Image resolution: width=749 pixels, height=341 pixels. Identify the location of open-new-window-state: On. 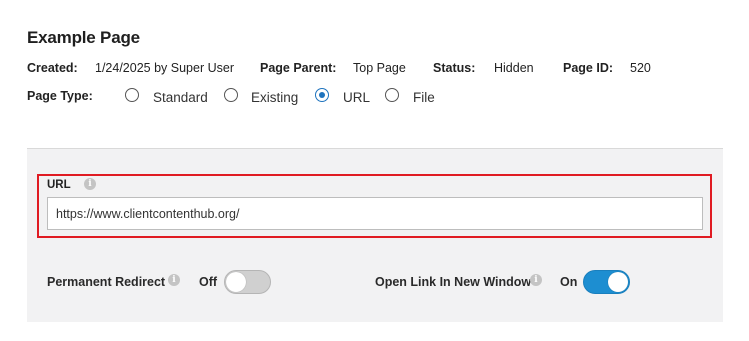
(569, 282).